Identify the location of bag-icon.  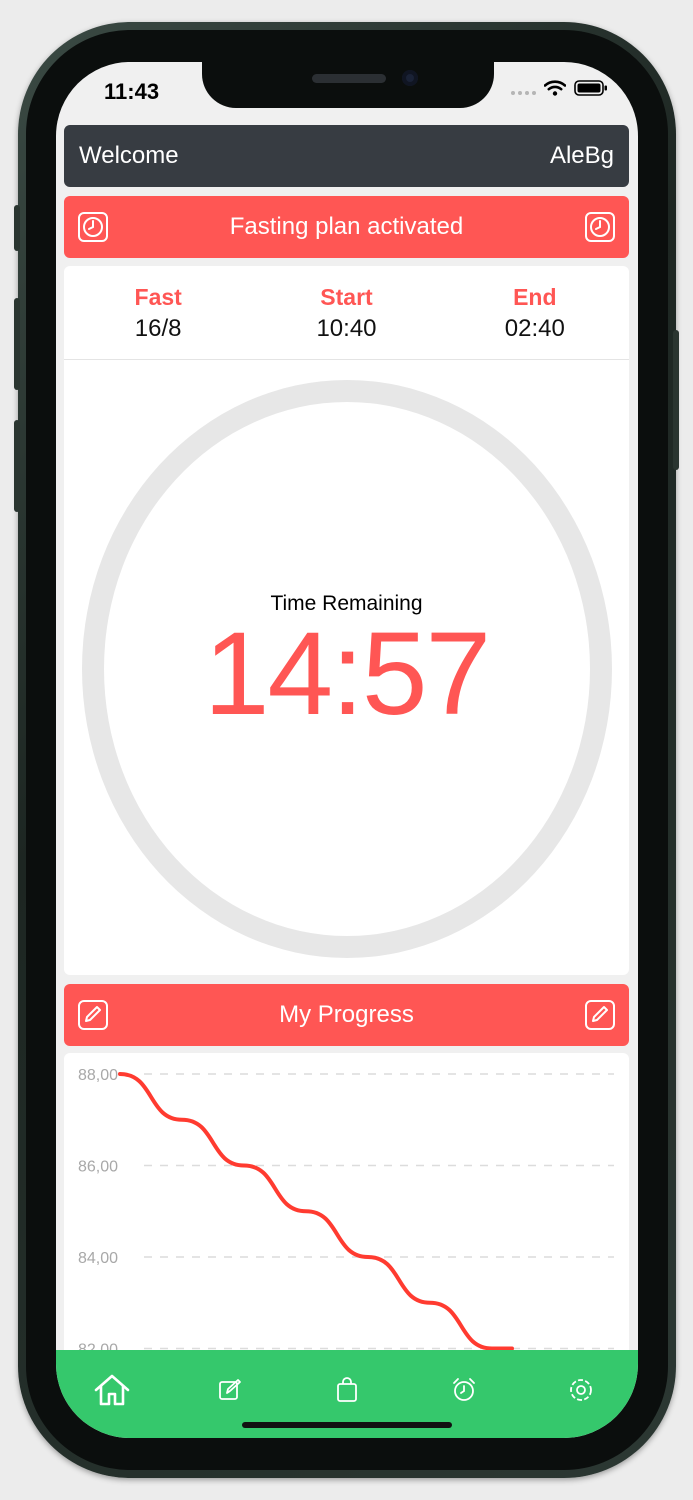
(347, 1389).